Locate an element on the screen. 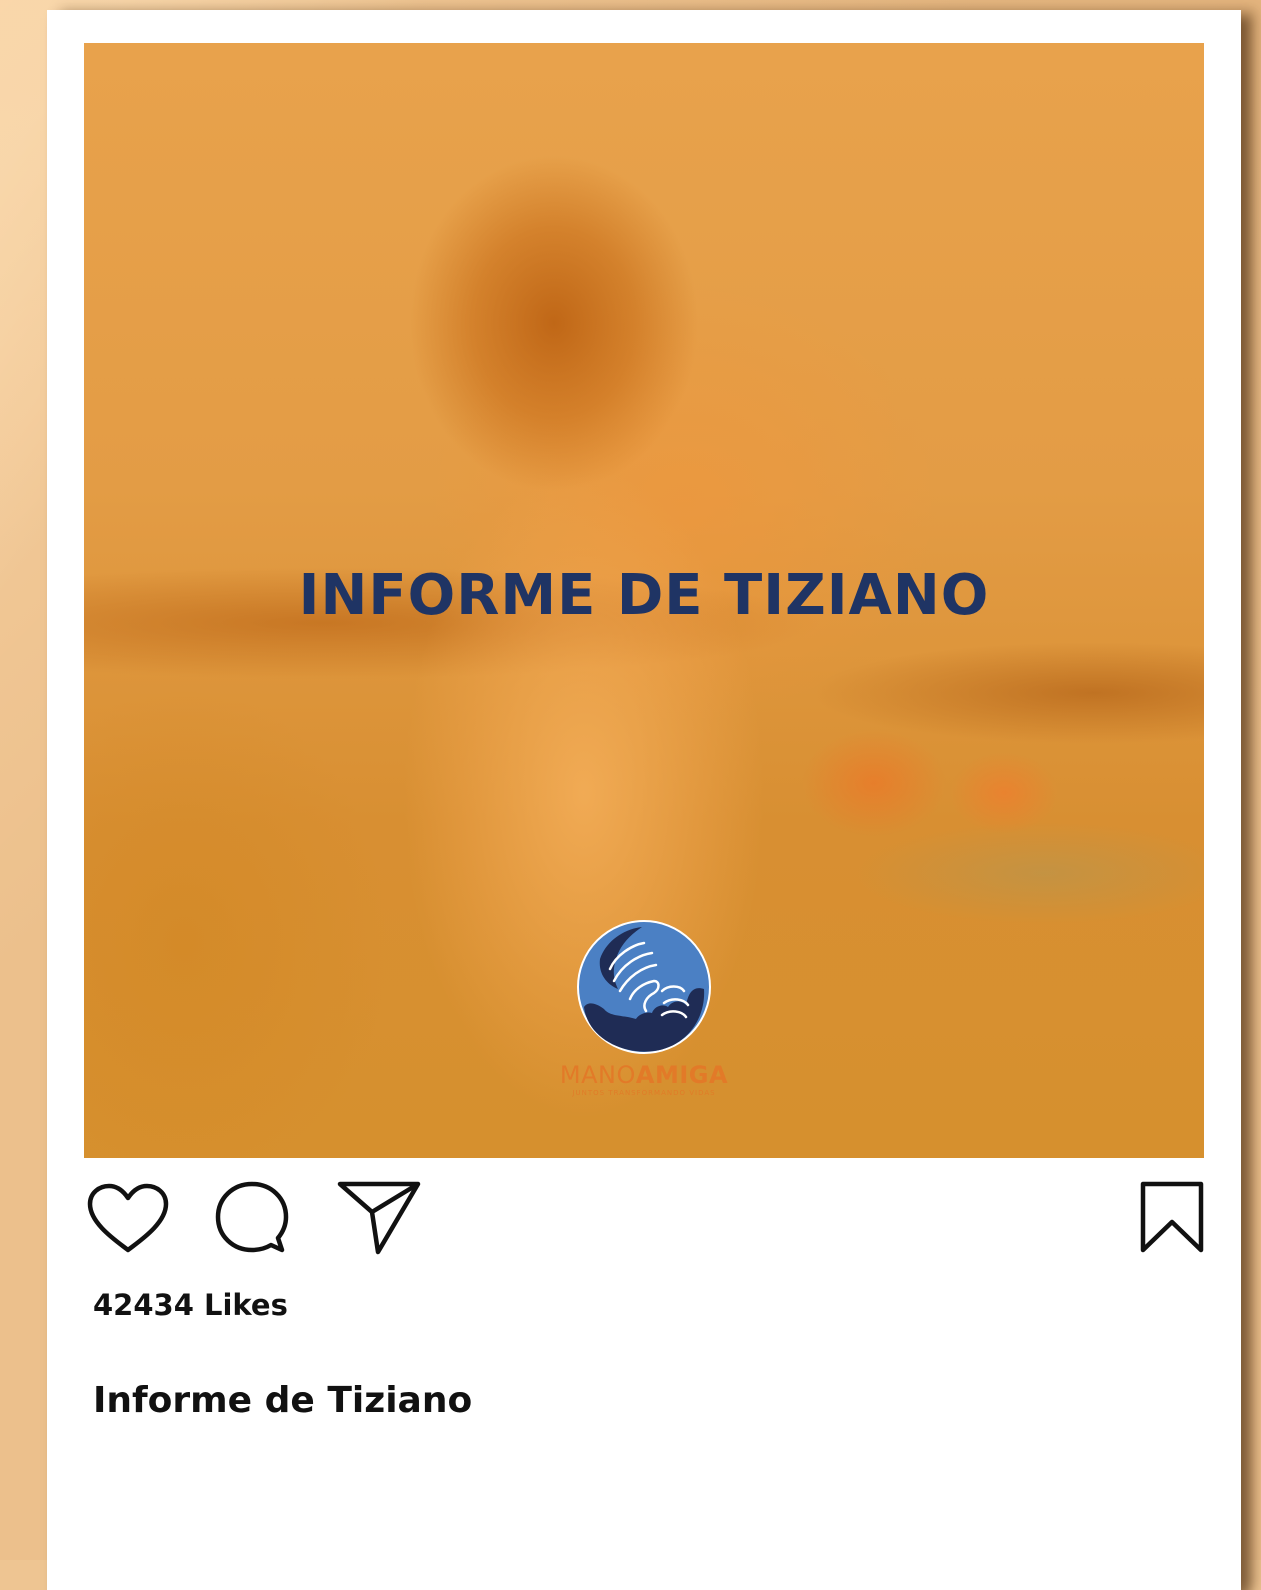 This screenshot has width=1261, height=1590. logo-wordmark: MANOAMIGA is located at coordinates (644, 1075).